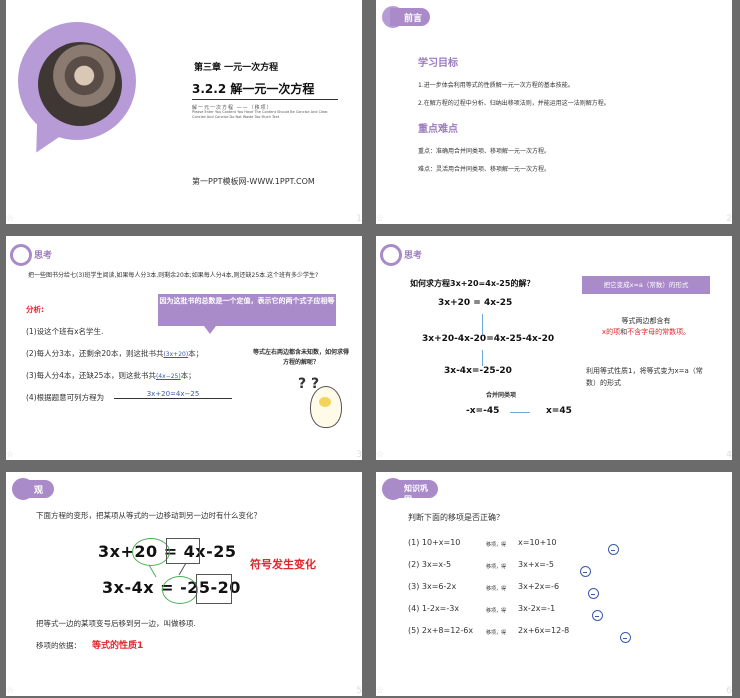 The image size is (740, 698). I want to click on note-1-a: 等式两边都含有, so click(646, 321).